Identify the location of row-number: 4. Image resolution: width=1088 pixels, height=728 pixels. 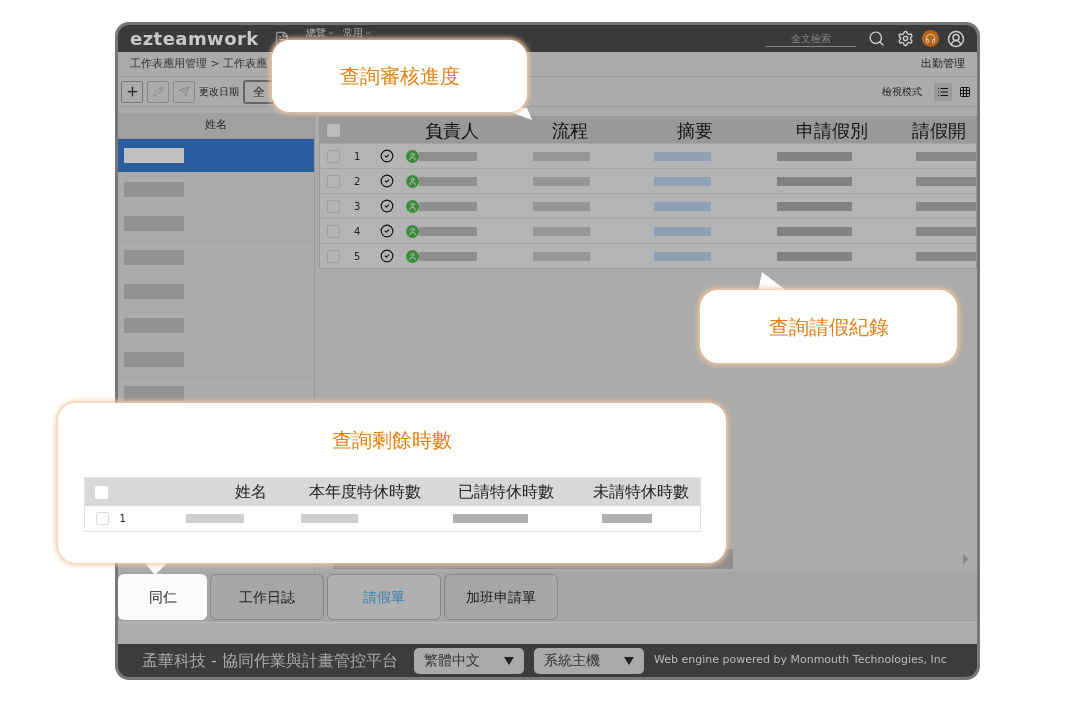
(357, 231).